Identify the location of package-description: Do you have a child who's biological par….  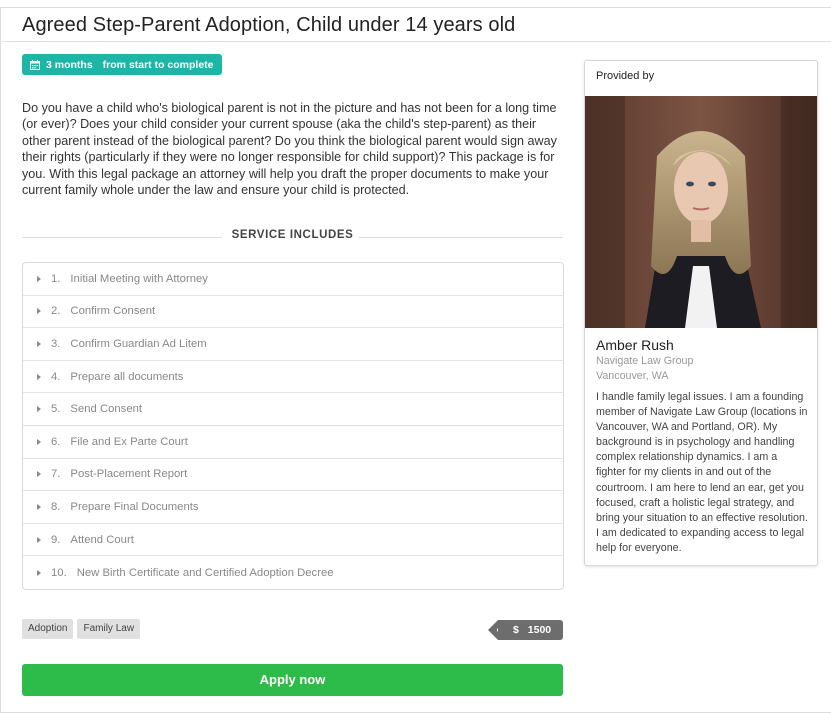
(289, 149).